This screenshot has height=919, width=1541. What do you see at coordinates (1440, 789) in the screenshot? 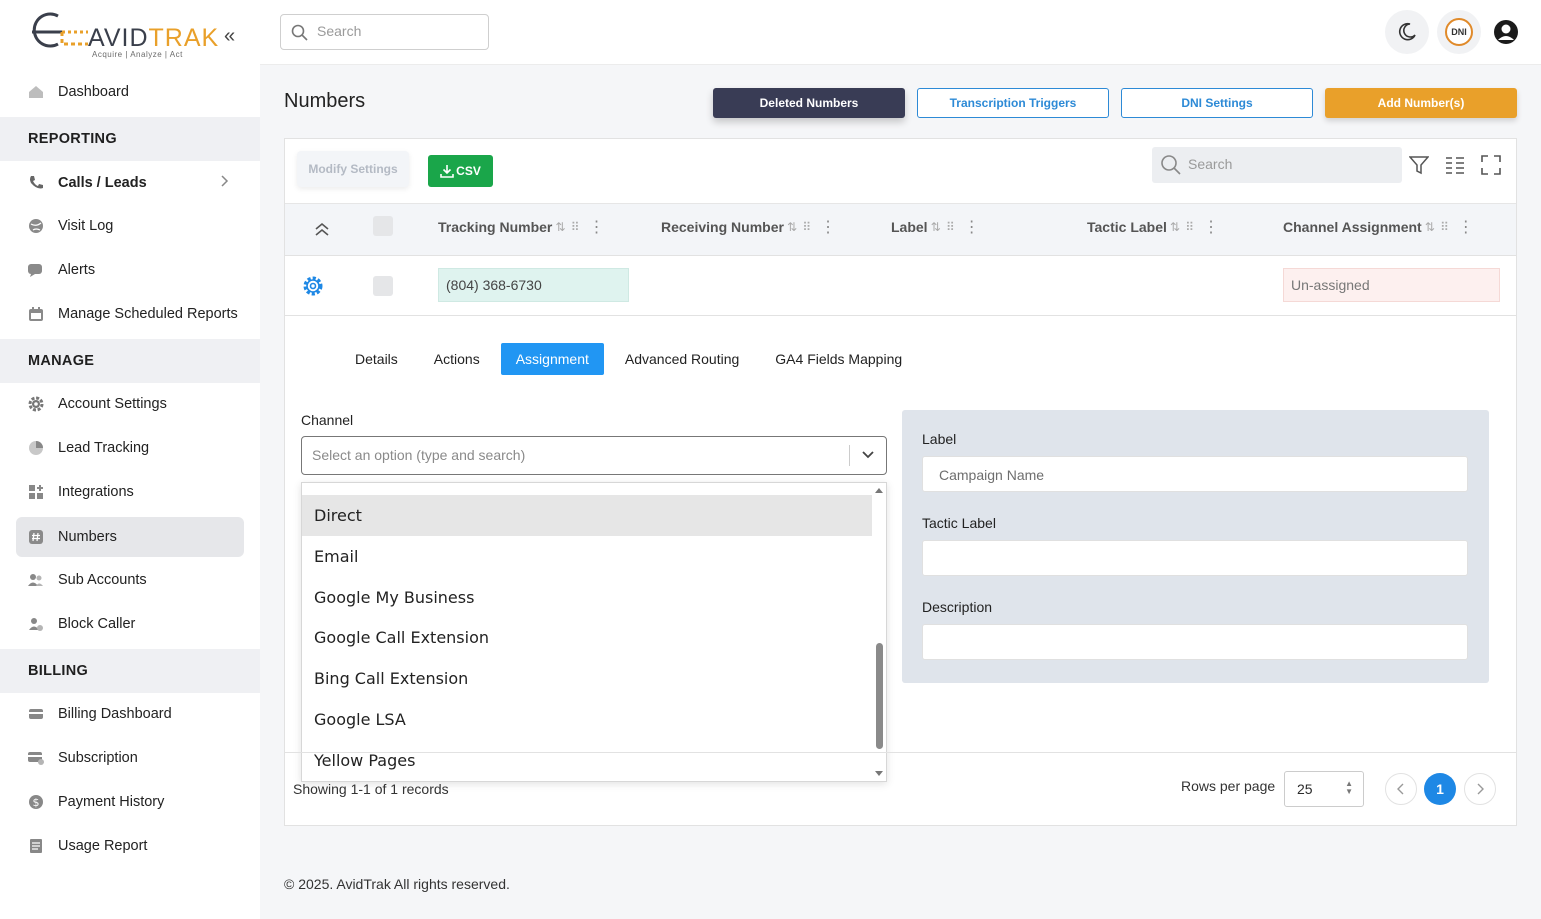
I see `page-1-button: 1` at bounding box center [1440, 789].